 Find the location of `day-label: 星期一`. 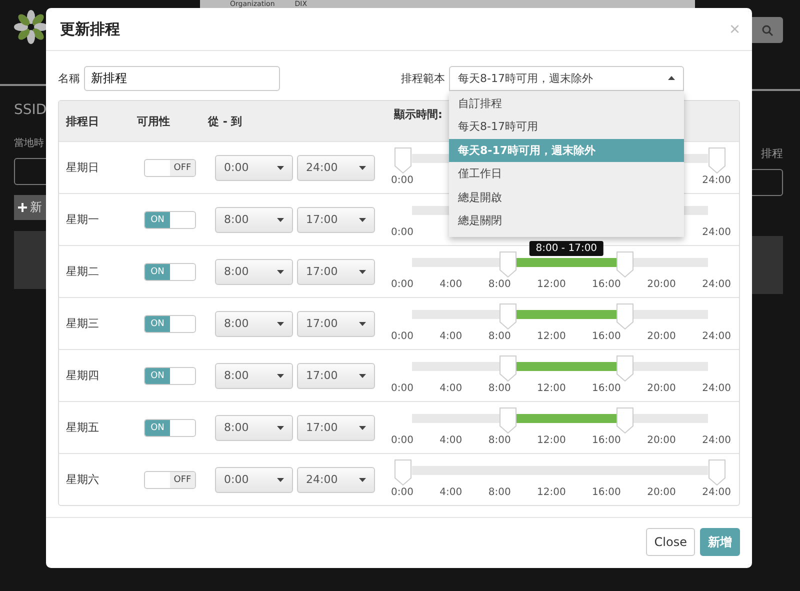

day-label: 星期一 is located at coordinates (82, 219).